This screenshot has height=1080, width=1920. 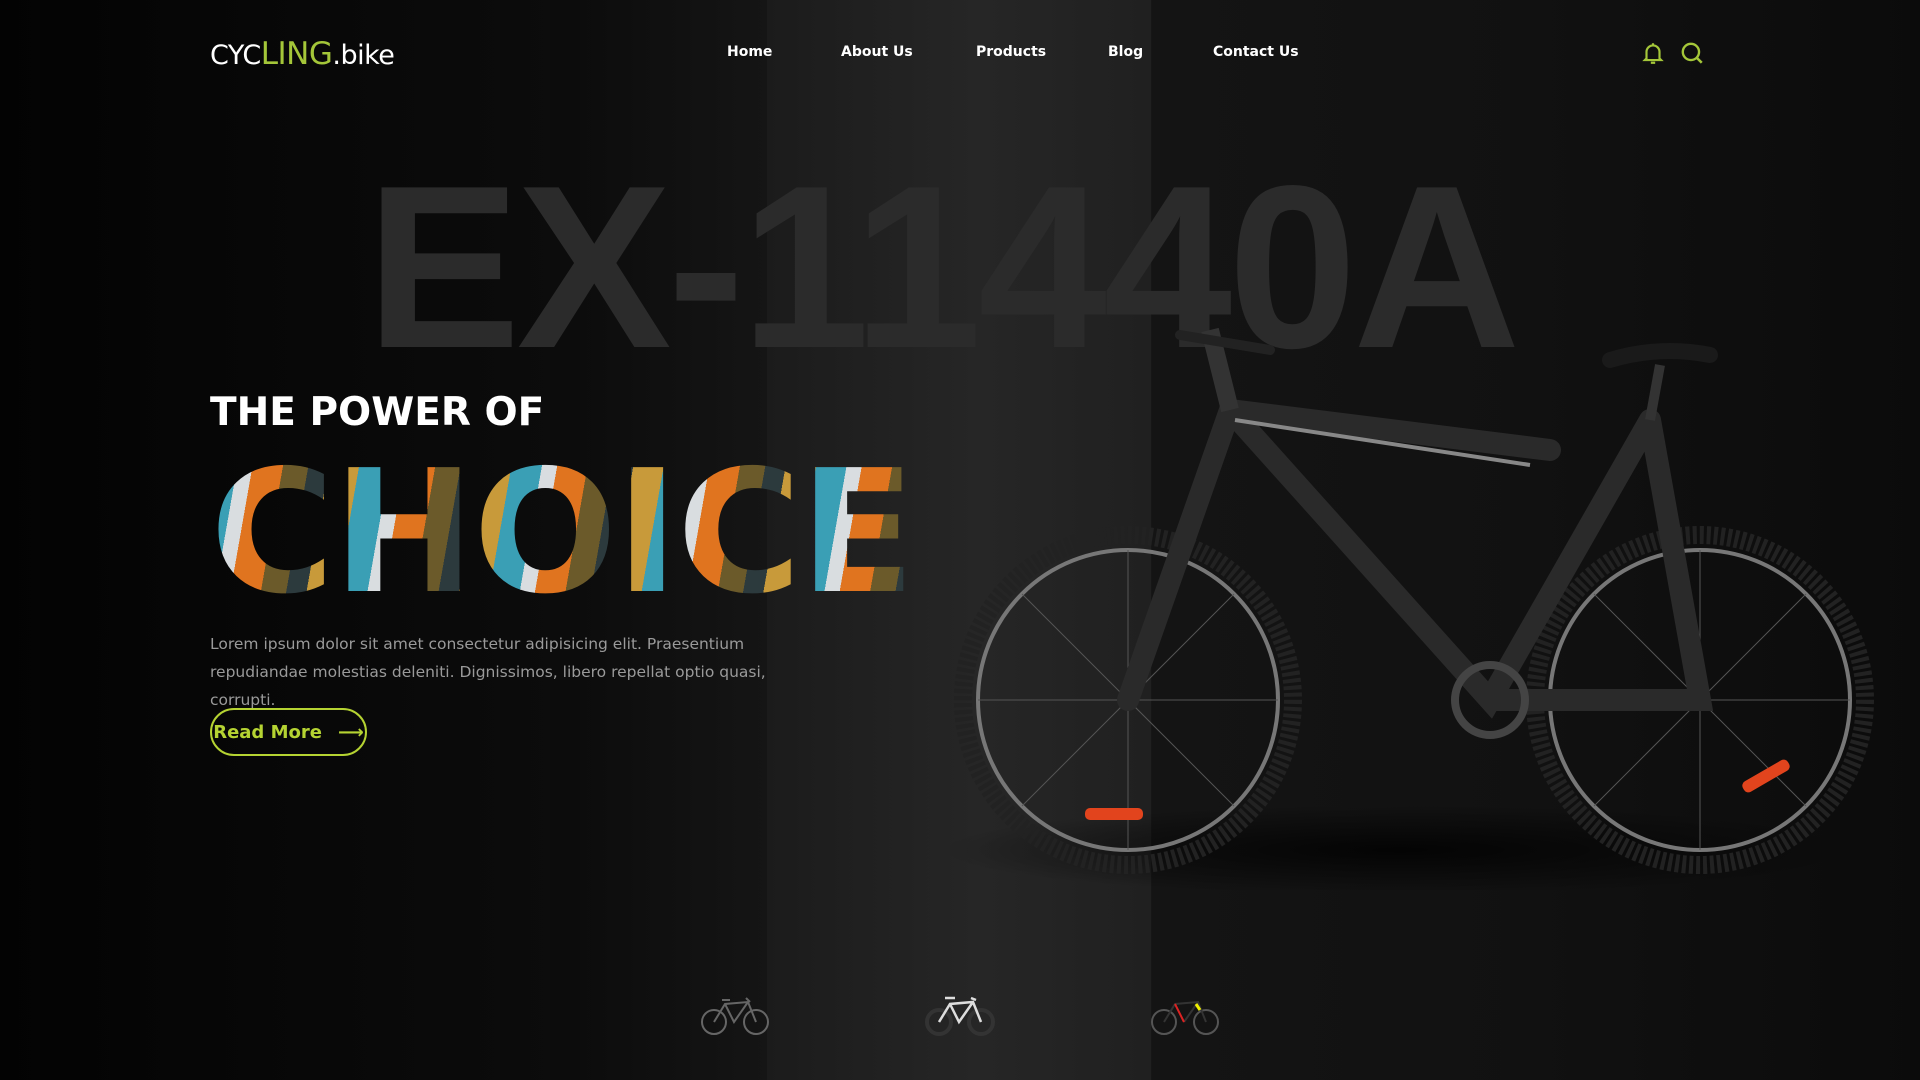 I want to click on logo: CYCLING.bike, so click(x=302, y=54).